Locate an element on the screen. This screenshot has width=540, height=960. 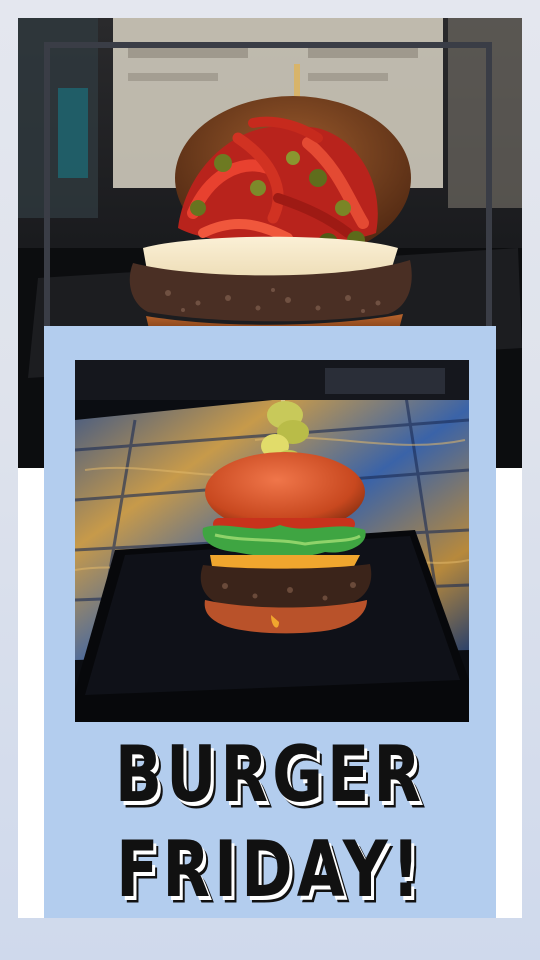
headline-line-2: FRIDAY! is located at coordinates (270, 869).